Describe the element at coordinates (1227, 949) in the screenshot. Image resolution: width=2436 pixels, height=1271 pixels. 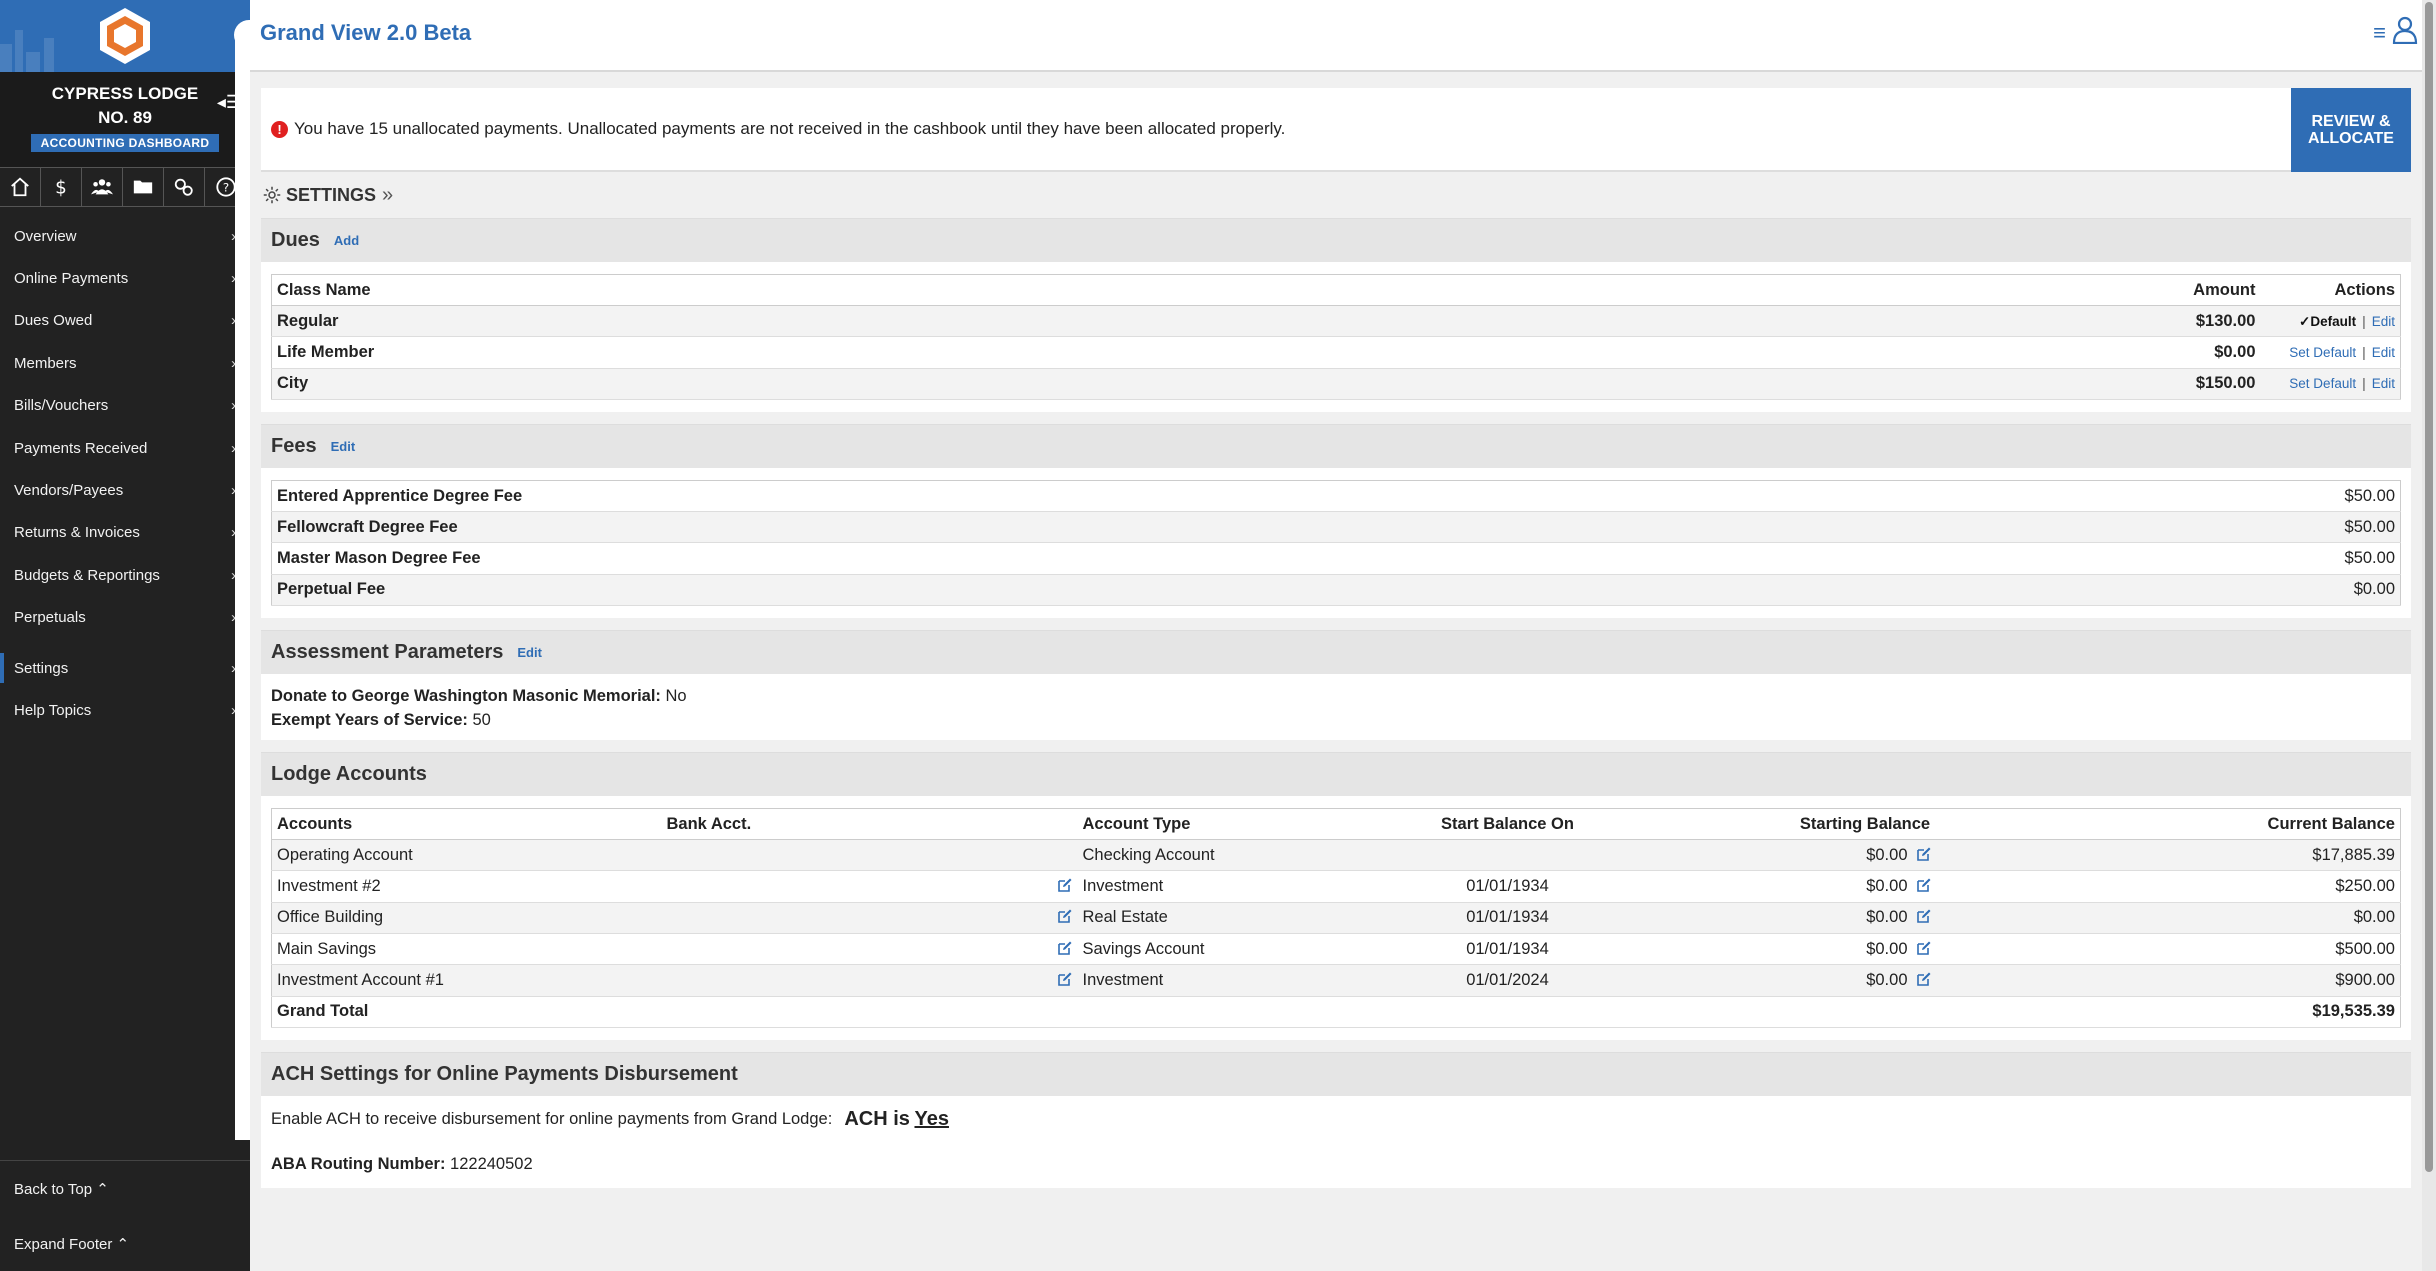
I see `account-type: Savings Account` at that location.